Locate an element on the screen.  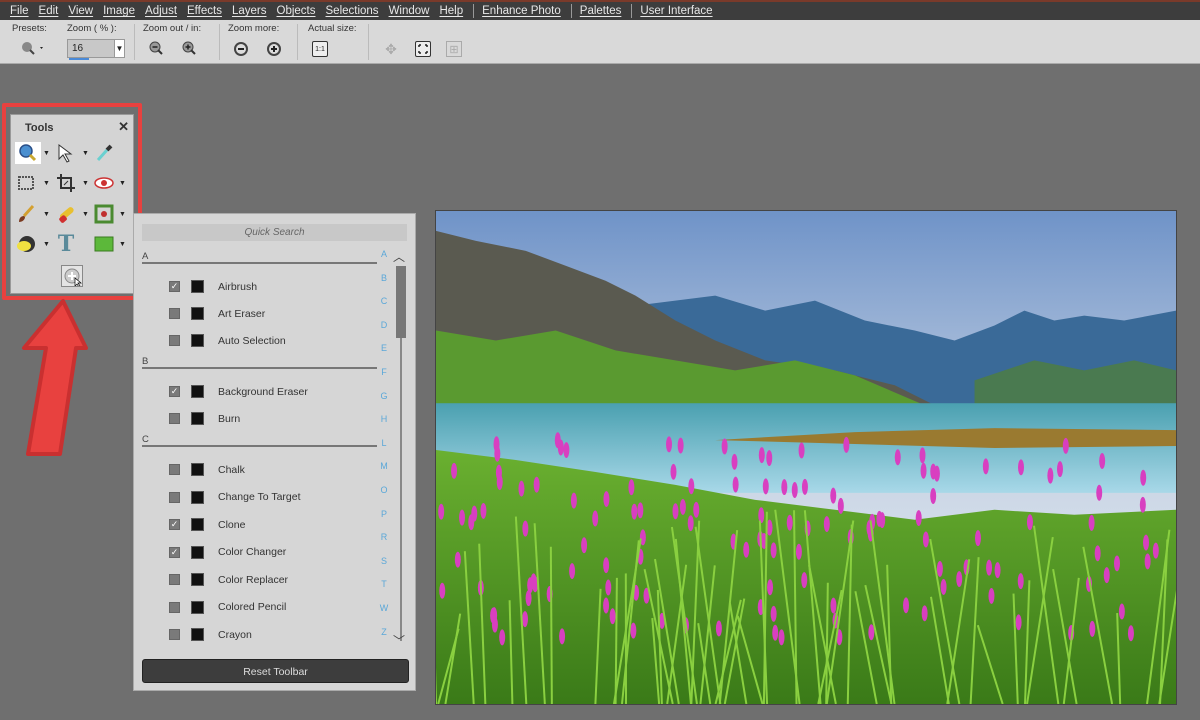
index-letter: T is located at coordinates (384, 591).